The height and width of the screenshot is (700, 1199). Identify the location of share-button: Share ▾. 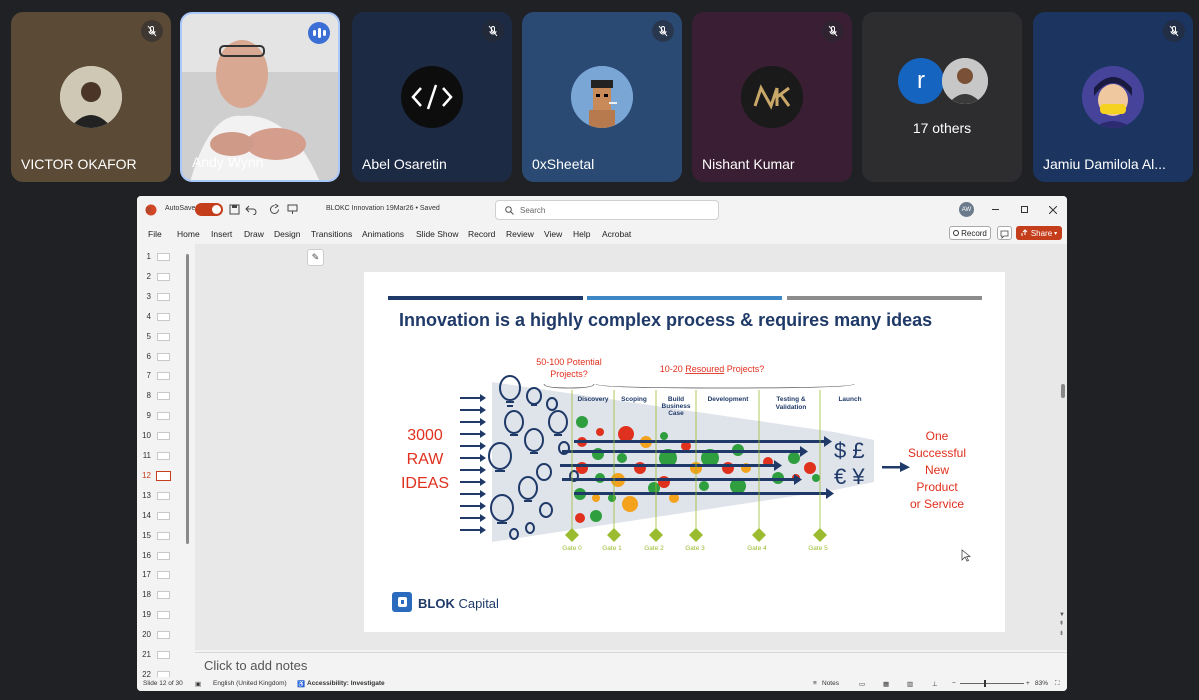
(1039, 233).